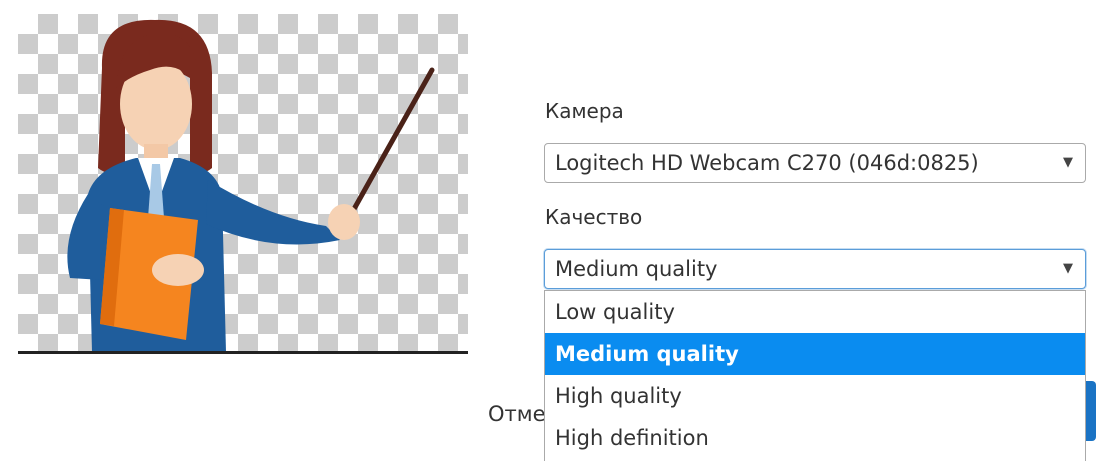 This screenshot has height=461, width=1101. I want to click on quality-select-value: Medium quality, so click(636, 269).